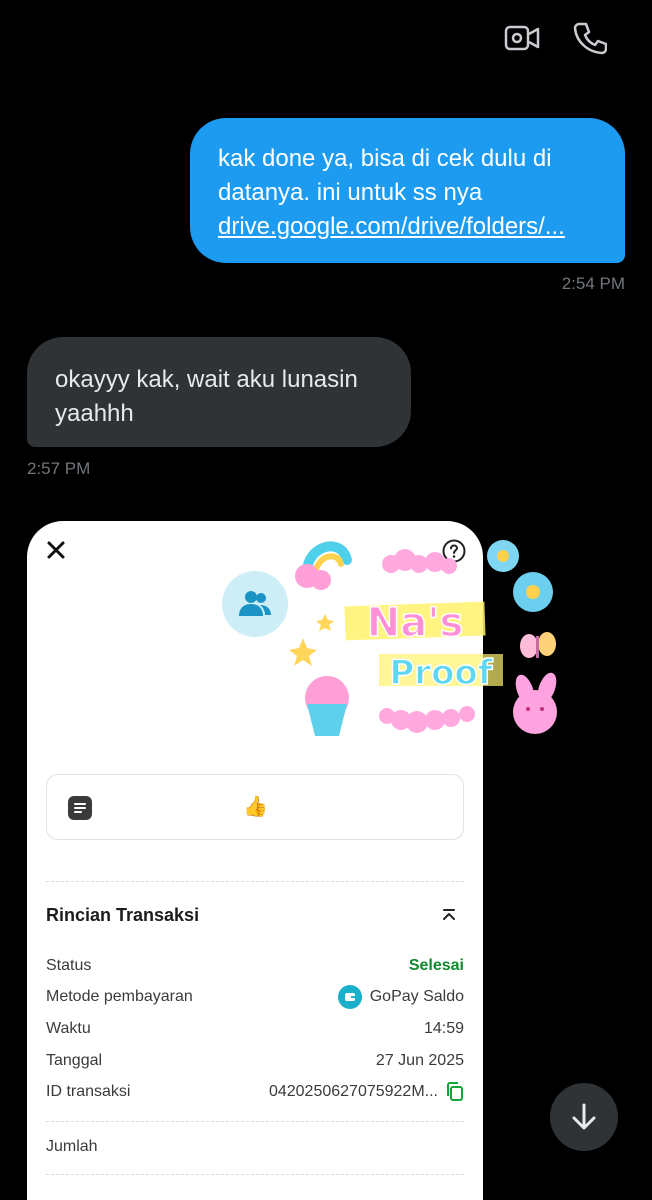  Describe the element at coordinates (323, 565) in the screenshot. I see `rainbow-cloud-decoration` at that location.